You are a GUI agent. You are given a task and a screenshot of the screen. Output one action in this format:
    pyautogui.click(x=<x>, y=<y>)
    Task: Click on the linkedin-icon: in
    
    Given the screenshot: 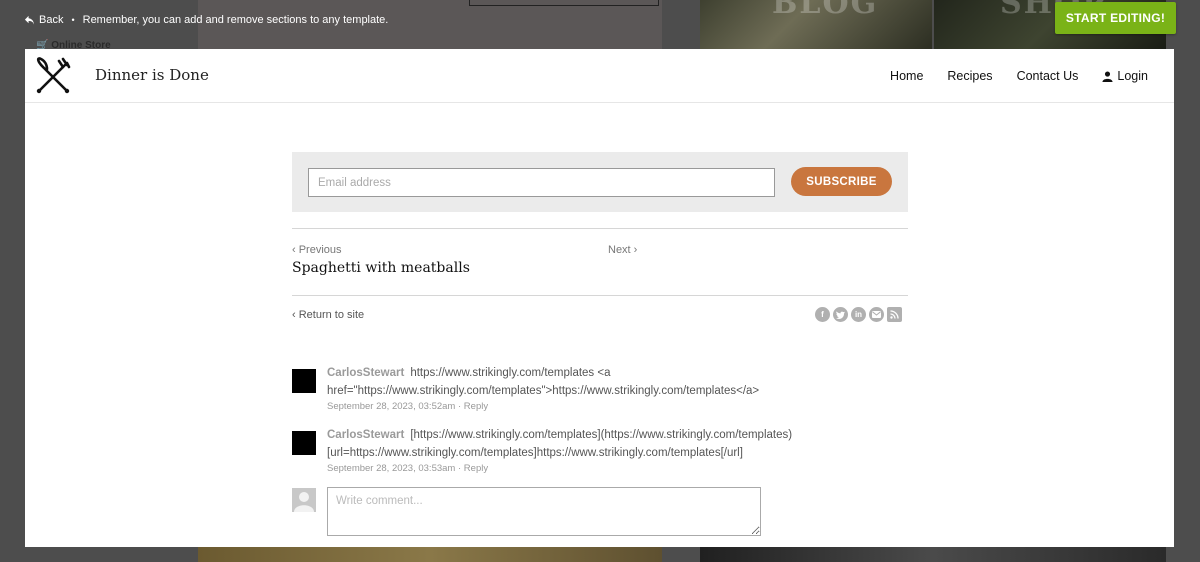 What is the action you would take?
    pyautogui.click(x=858, y=314)
    